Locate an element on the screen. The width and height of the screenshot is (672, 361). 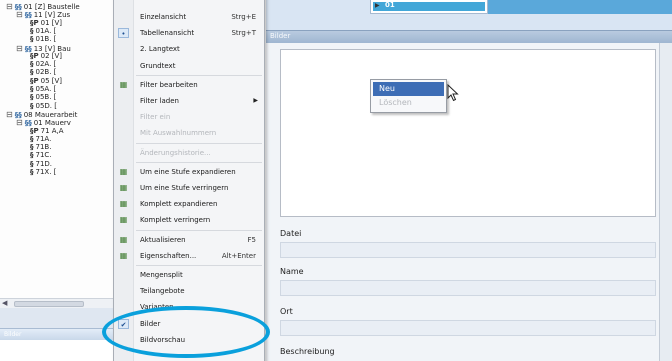
menu-item: ▦ Um eine Stufe expandieren is located at coordinates (189, 172).